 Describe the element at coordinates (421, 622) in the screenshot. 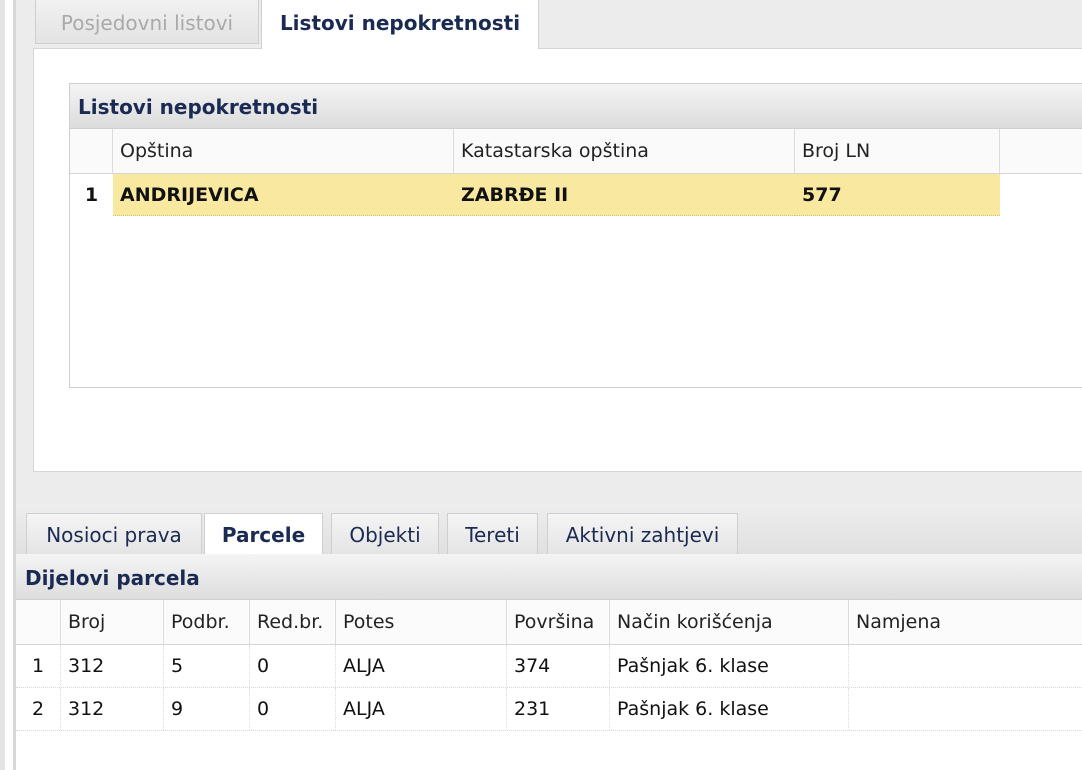

I see `column-header-potes: Potes` at that location.